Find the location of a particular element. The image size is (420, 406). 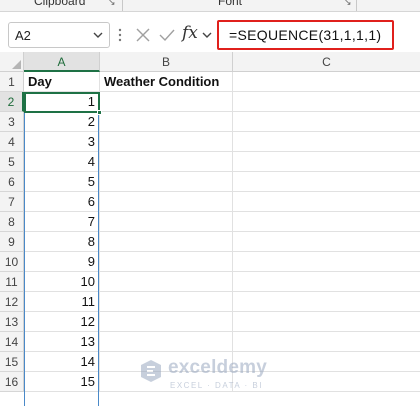

cell-b8 is located at coordinates (166, 222).